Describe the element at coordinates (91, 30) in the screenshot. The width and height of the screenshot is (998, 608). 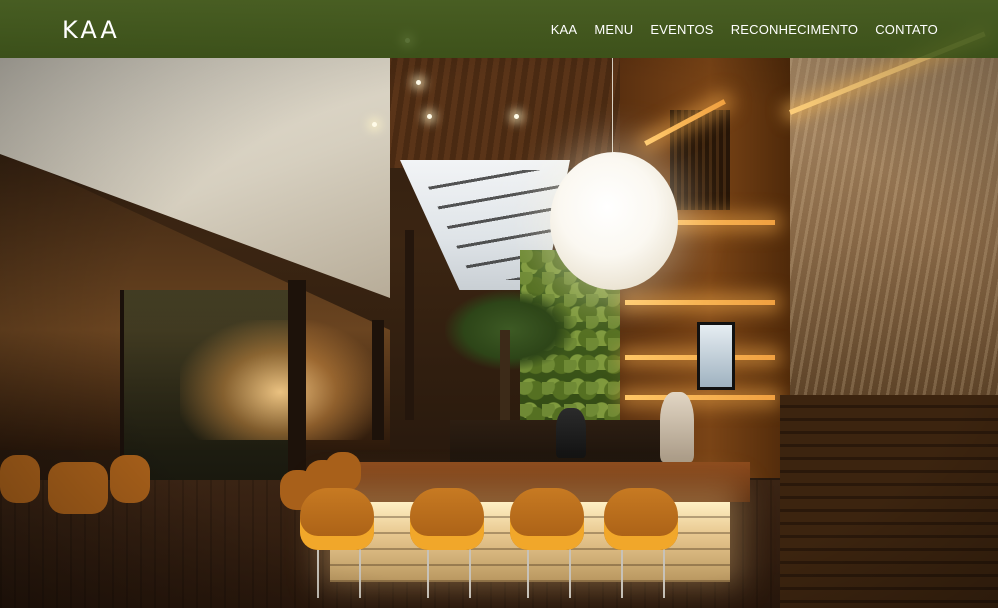
I see `site-logo: KAA` at that location.